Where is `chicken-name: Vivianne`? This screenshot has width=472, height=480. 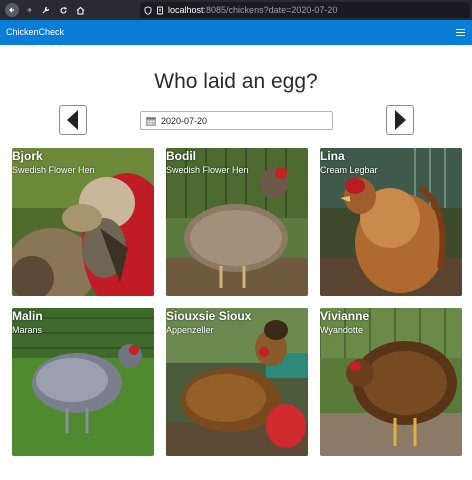 chicken-name: Vivianne is located at coordinates (345, 316).